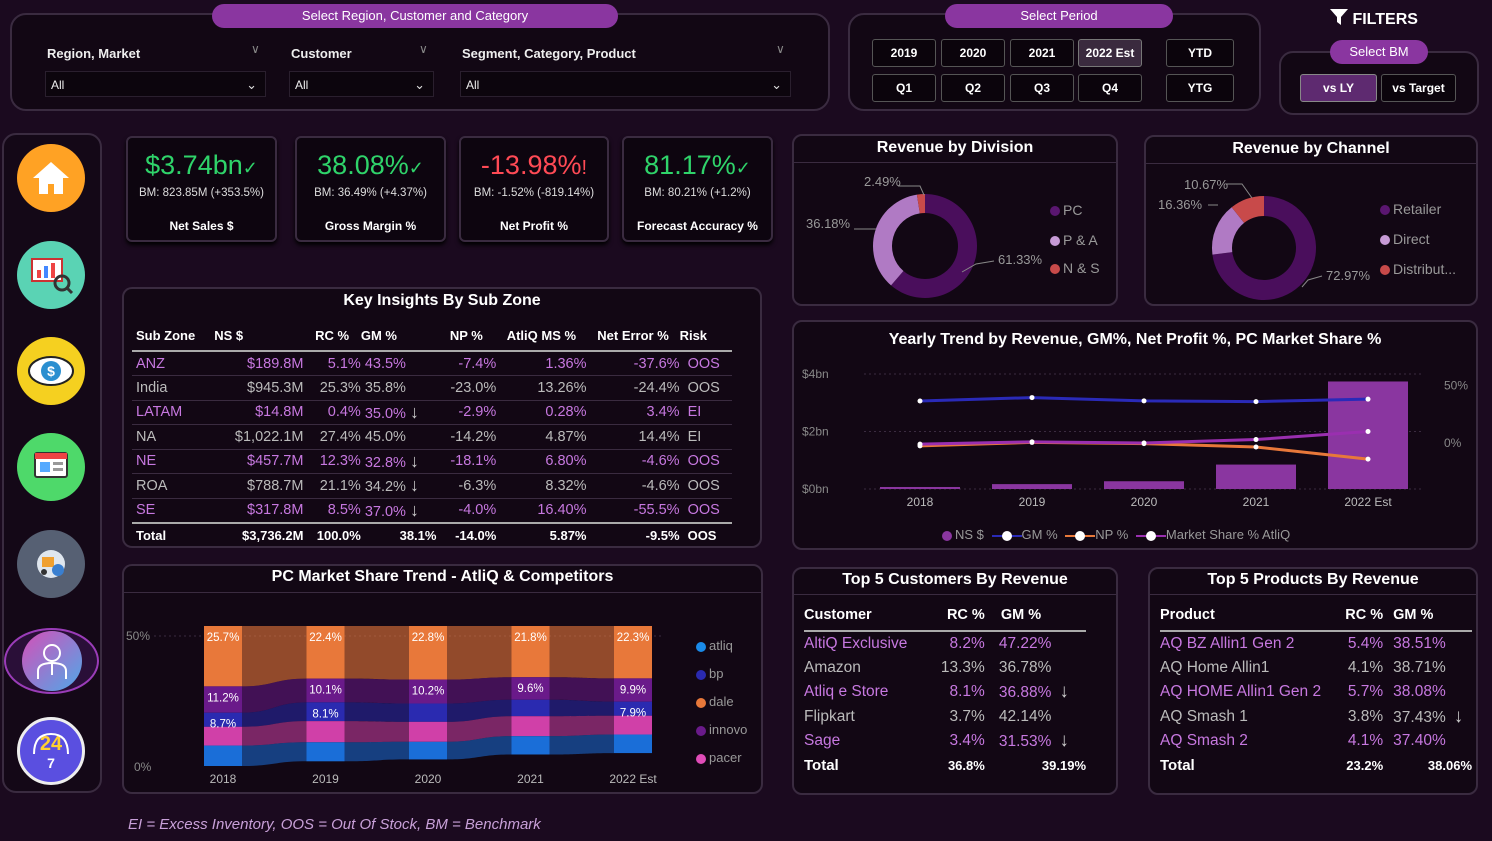 Image resolution: width=1492 pixels, height=841 pixels. I want to click on table-row: AQ BZ Allin1 Gen 2 5.4% 38.51%, so click(1316, 643).